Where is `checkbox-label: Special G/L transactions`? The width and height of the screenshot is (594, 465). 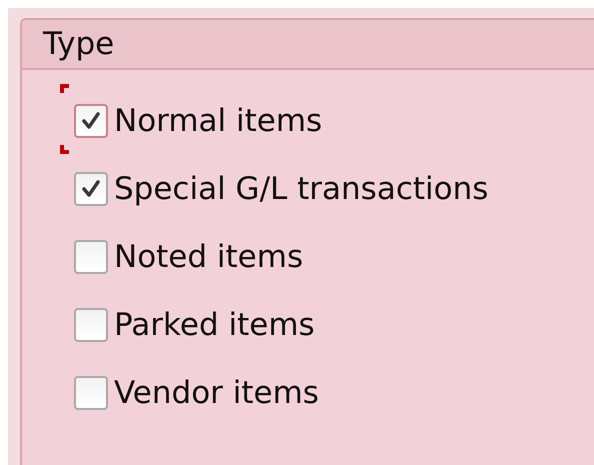
checkbox-label: Special G/L transactions is located at coordinates (301, 189).